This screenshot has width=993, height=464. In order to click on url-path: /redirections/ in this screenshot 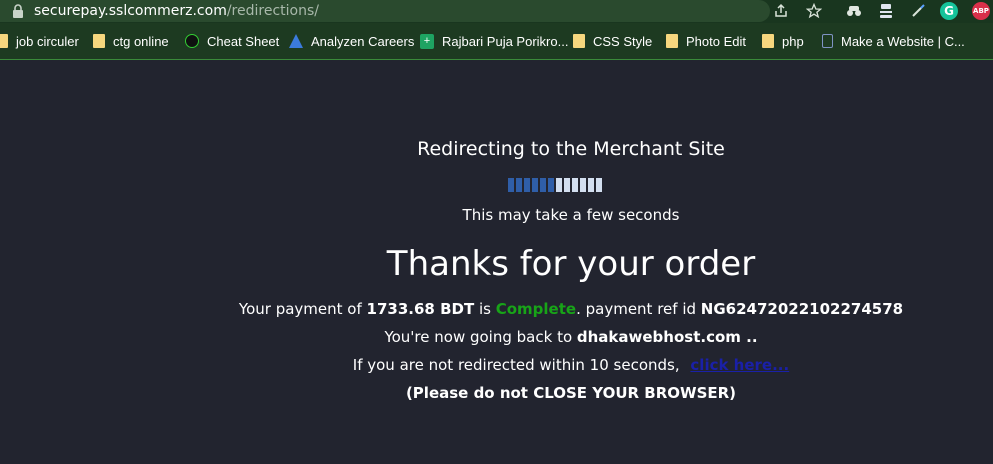, I will do `click(272, 11)`.